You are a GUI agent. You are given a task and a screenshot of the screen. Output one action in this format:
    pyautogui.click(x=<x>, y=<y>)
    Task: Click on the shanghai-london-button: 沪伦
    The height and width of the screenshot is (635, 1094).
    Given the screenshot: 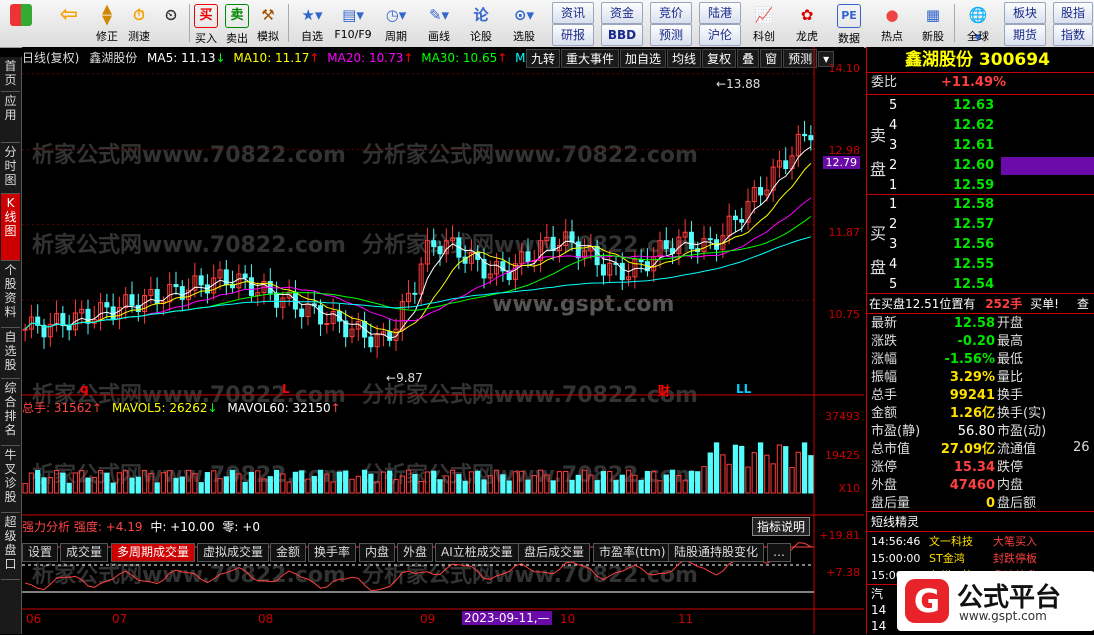 What is the action you would take?
    pyautogui.click(x=720, y=35)
    